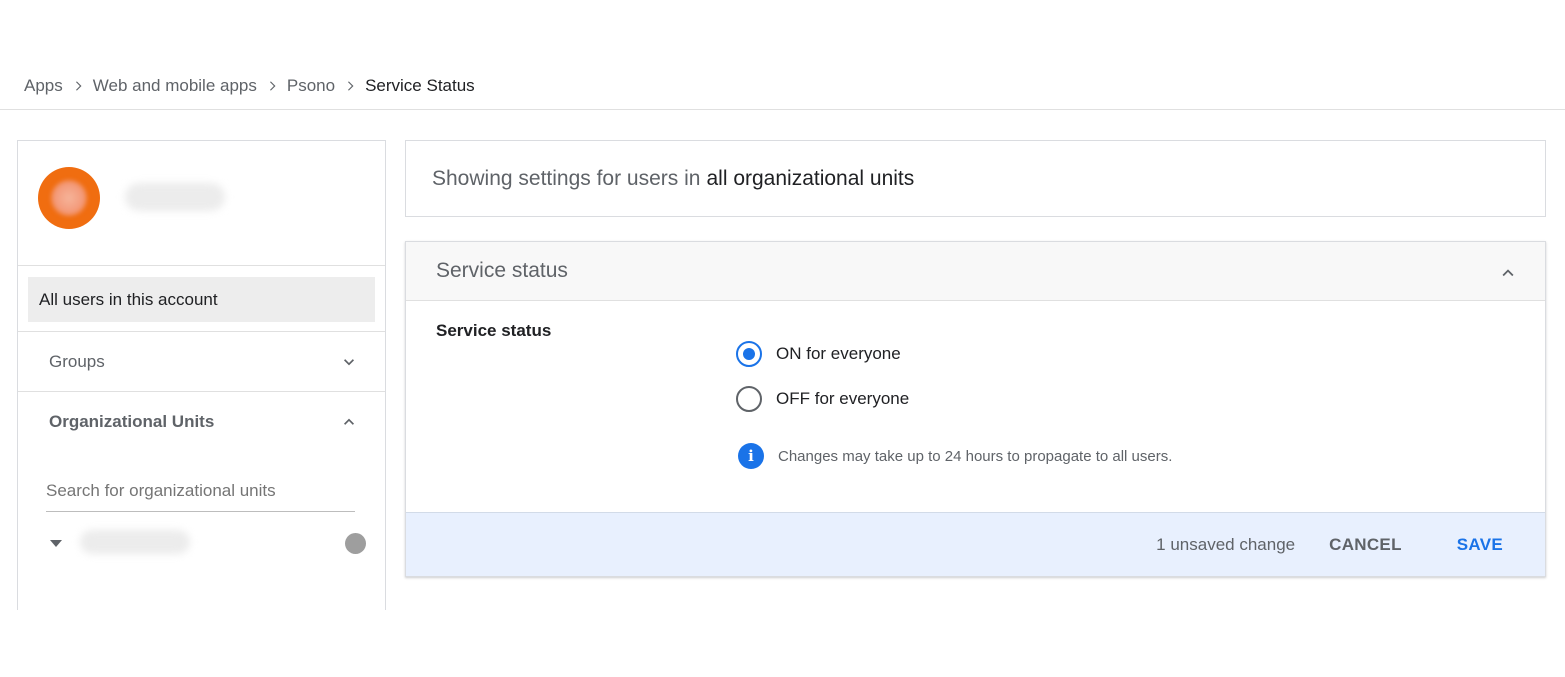 Image resolution: width=1565 pixels, height=677 pixels. What do you see at coordinates (175, 197) in the screenshot?
I see `account-name-redacted` at bounding box center [175, 197].